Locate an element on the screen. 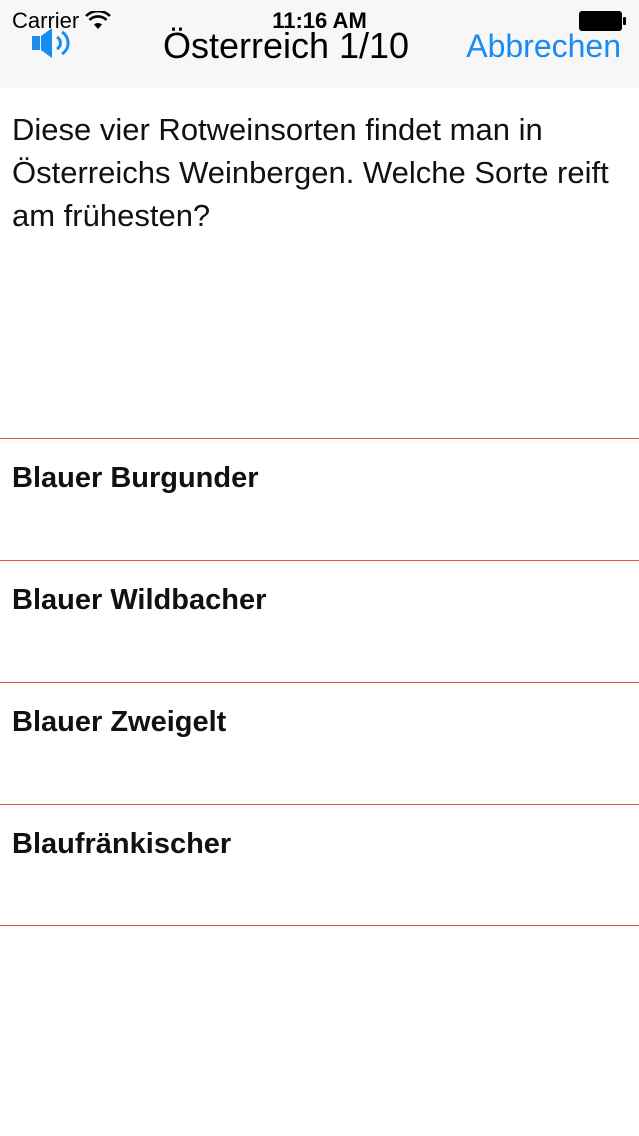 The width and height of the screenshot is (639, 1136). answer-option-2: Blauer Wildbacher is located at coordinates (319, 621).